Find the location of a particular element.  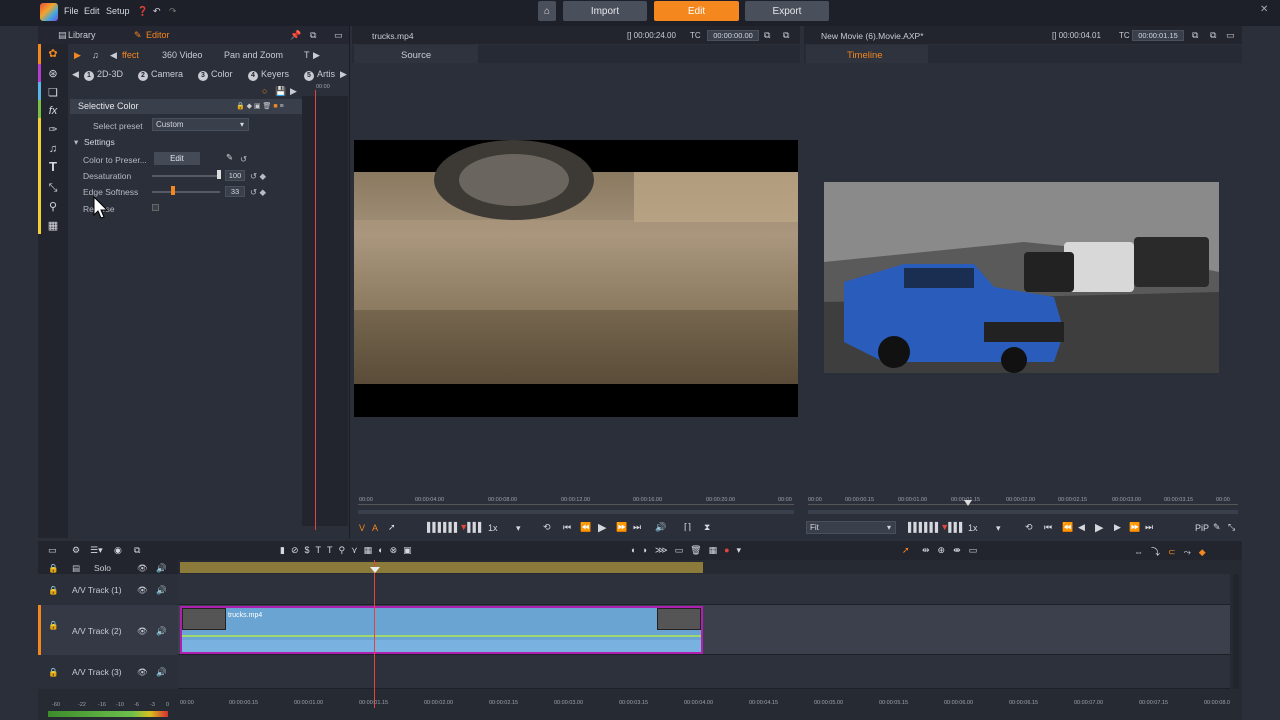

reverse-checkbox is located at coordinates (155, 207).